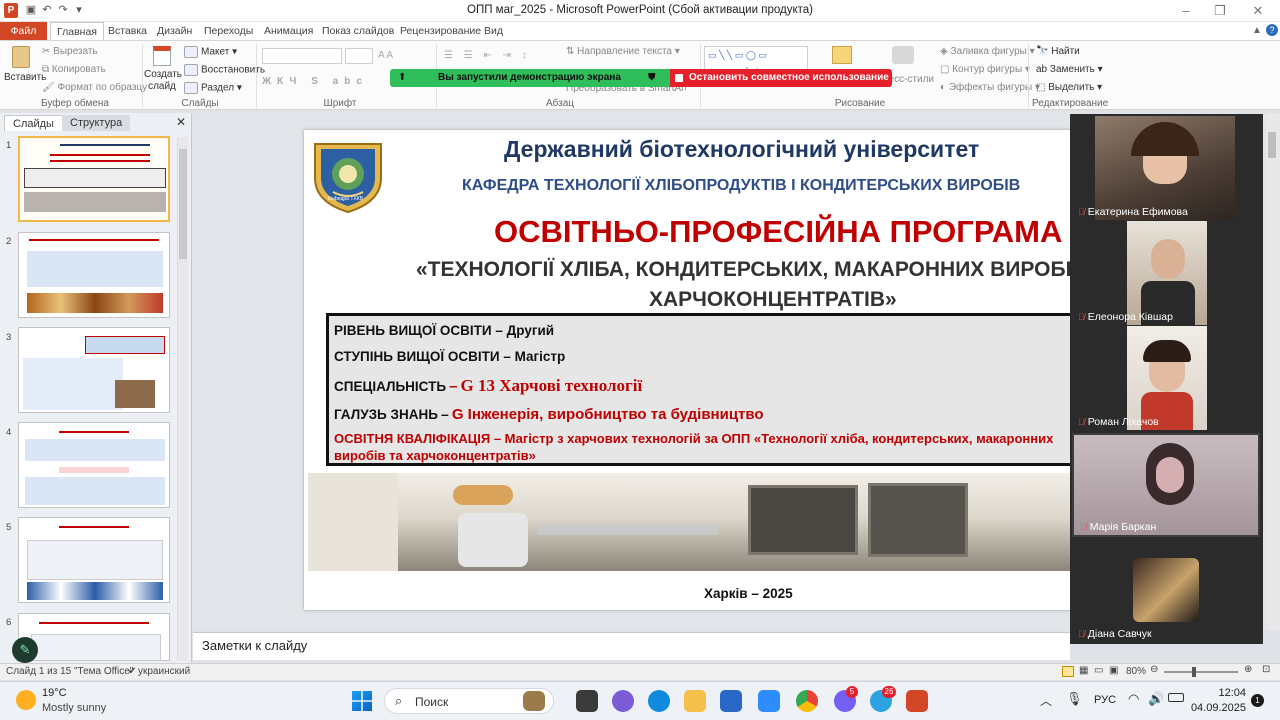 This screenshot has height=720, width=1280. I want to click on start-button, so click(362, 701).